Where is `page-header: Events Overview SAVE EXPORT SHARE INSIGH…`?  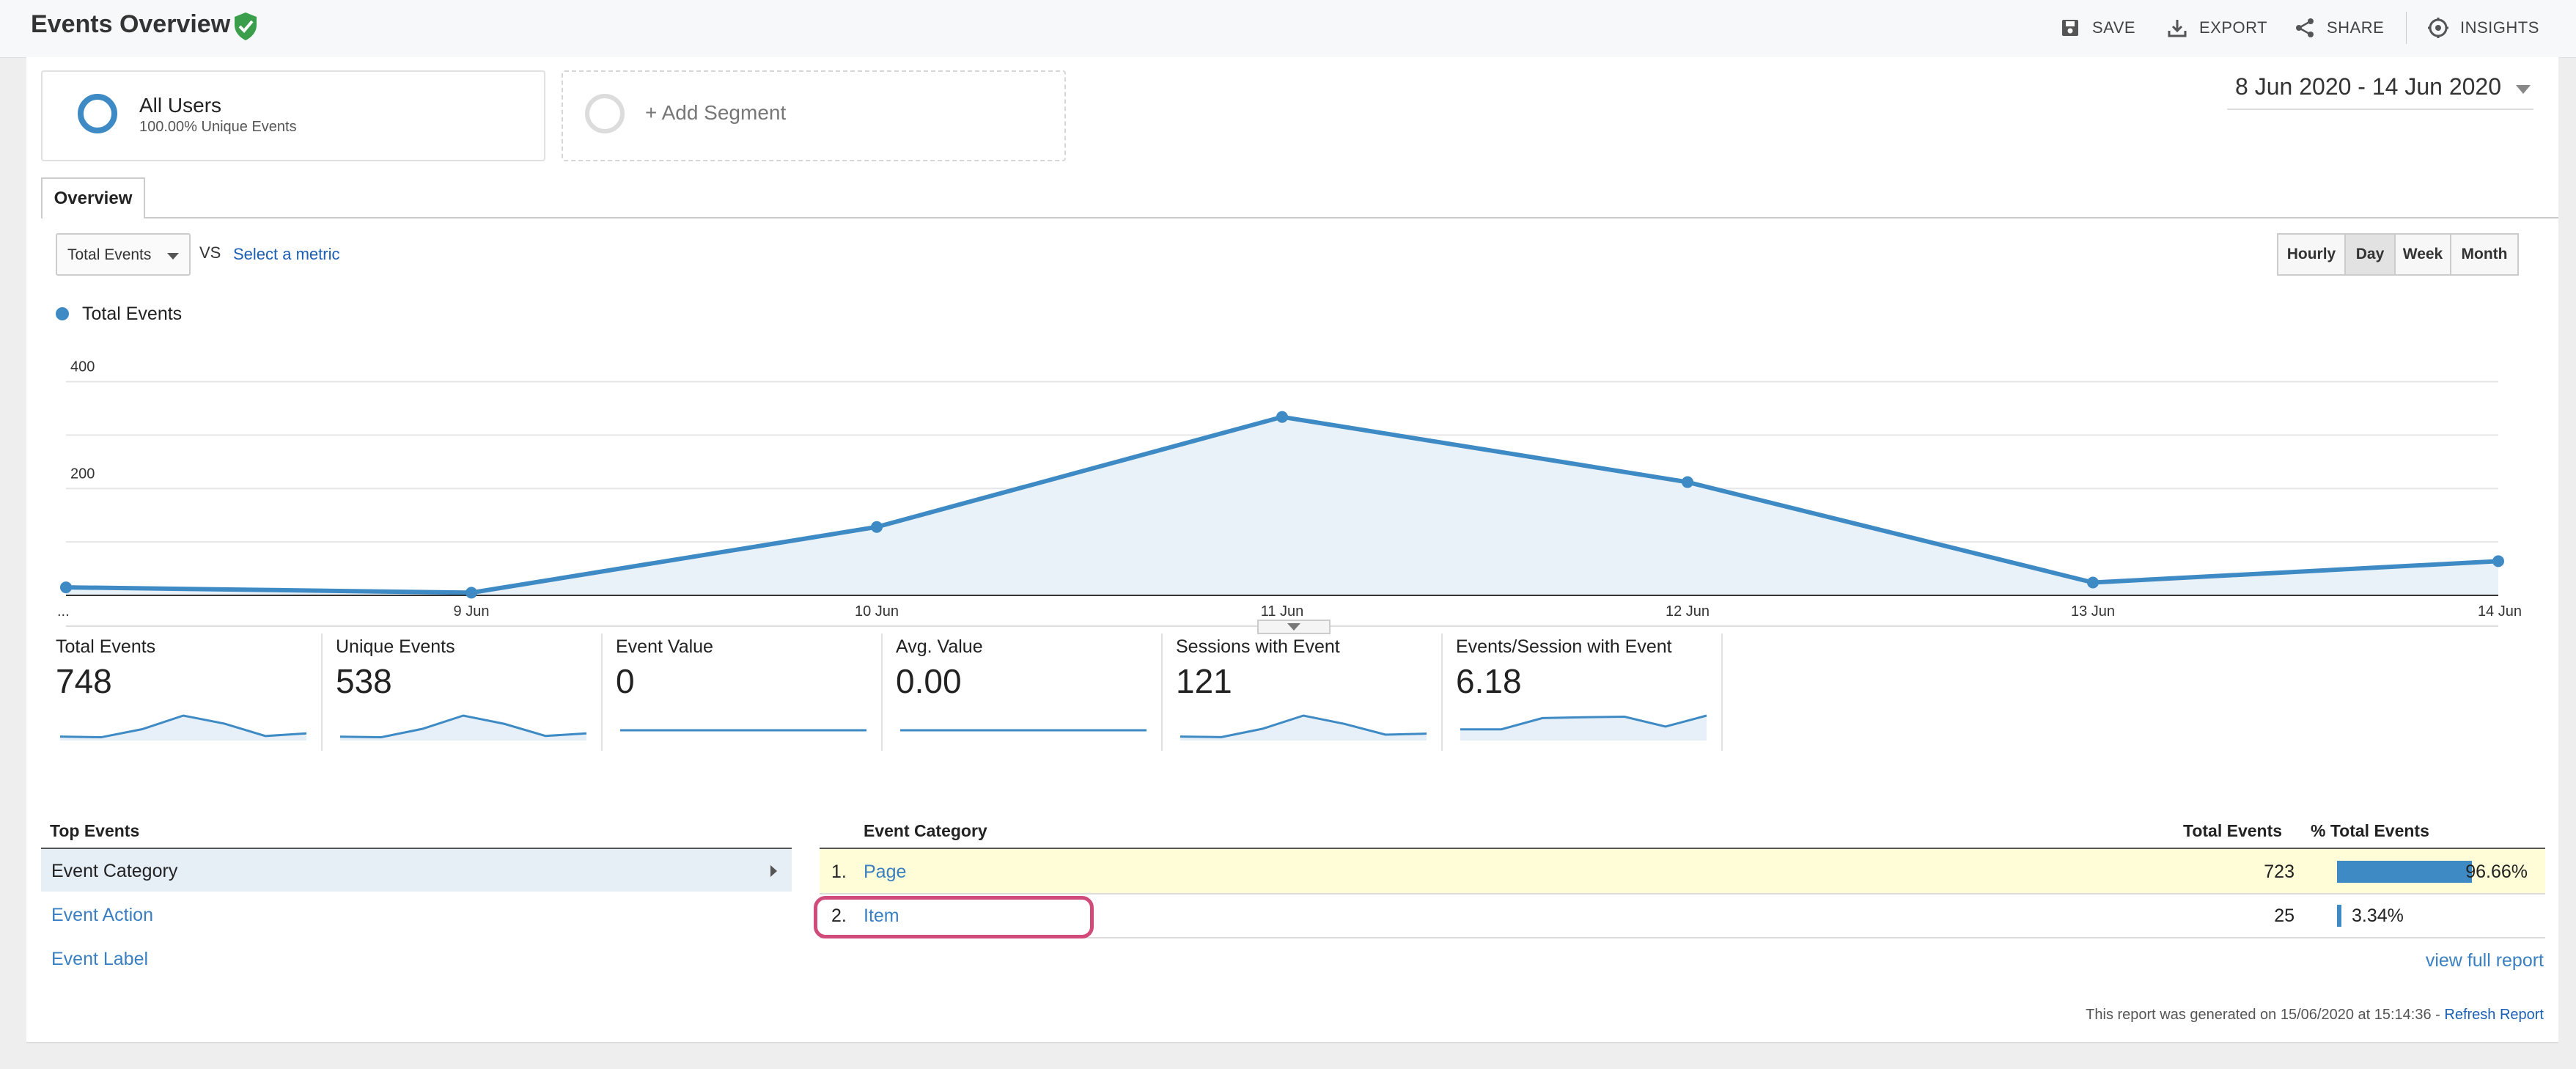 page-header: Events Overview SAVE EXPORT SHARE INSIGH… is located at coordinates (1288, 29).